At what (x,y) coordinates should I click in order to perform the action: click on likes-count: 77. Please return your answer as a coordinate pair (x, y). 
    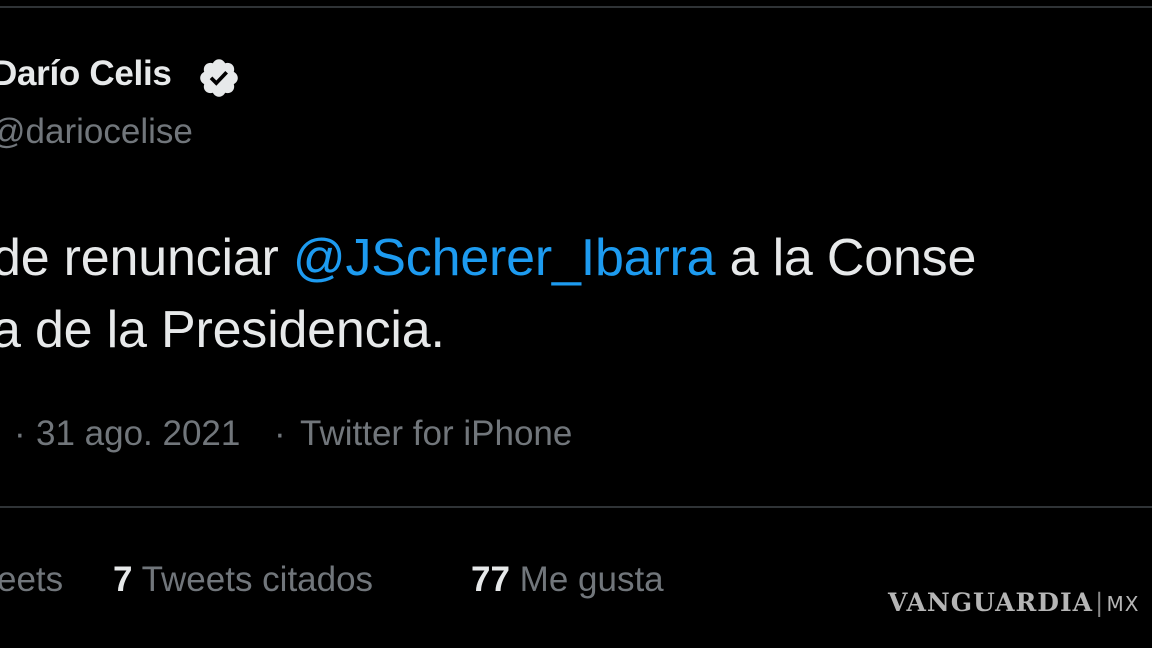
    Looking at the image, I should click on (490, 579).